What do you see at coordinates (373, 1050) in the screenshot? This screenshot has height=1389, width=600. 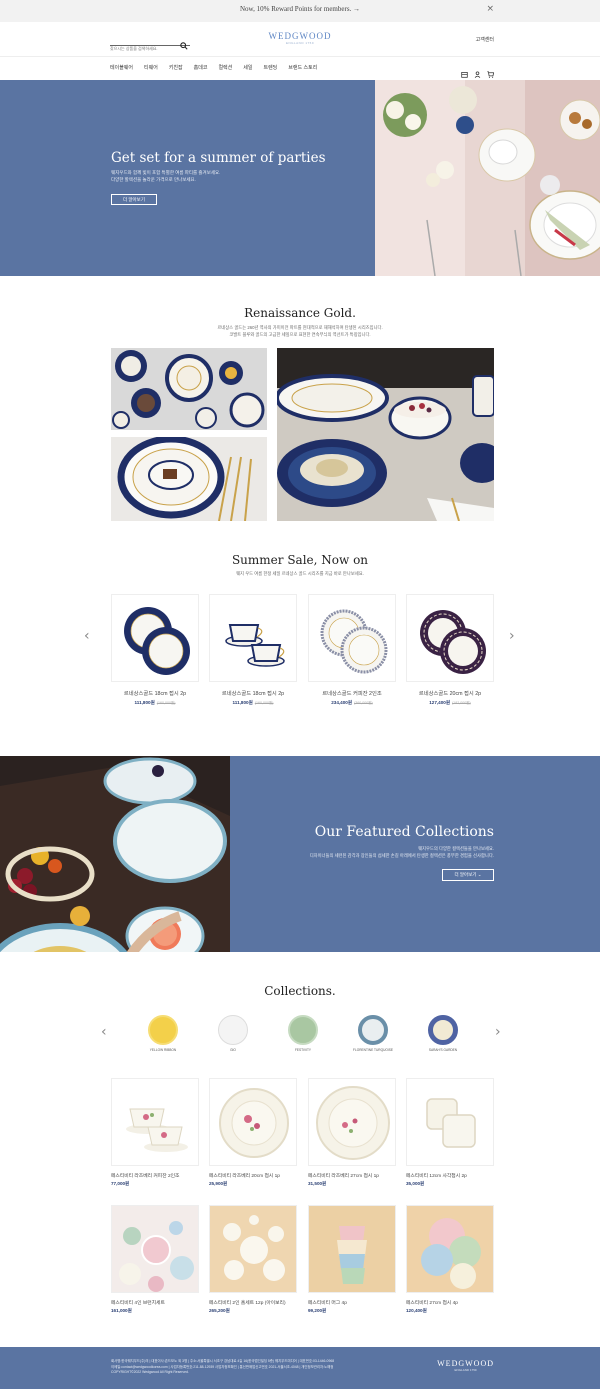 I see `collection-name: FLORENTINE TURQUOISE` at bounding box center [373, 1050].